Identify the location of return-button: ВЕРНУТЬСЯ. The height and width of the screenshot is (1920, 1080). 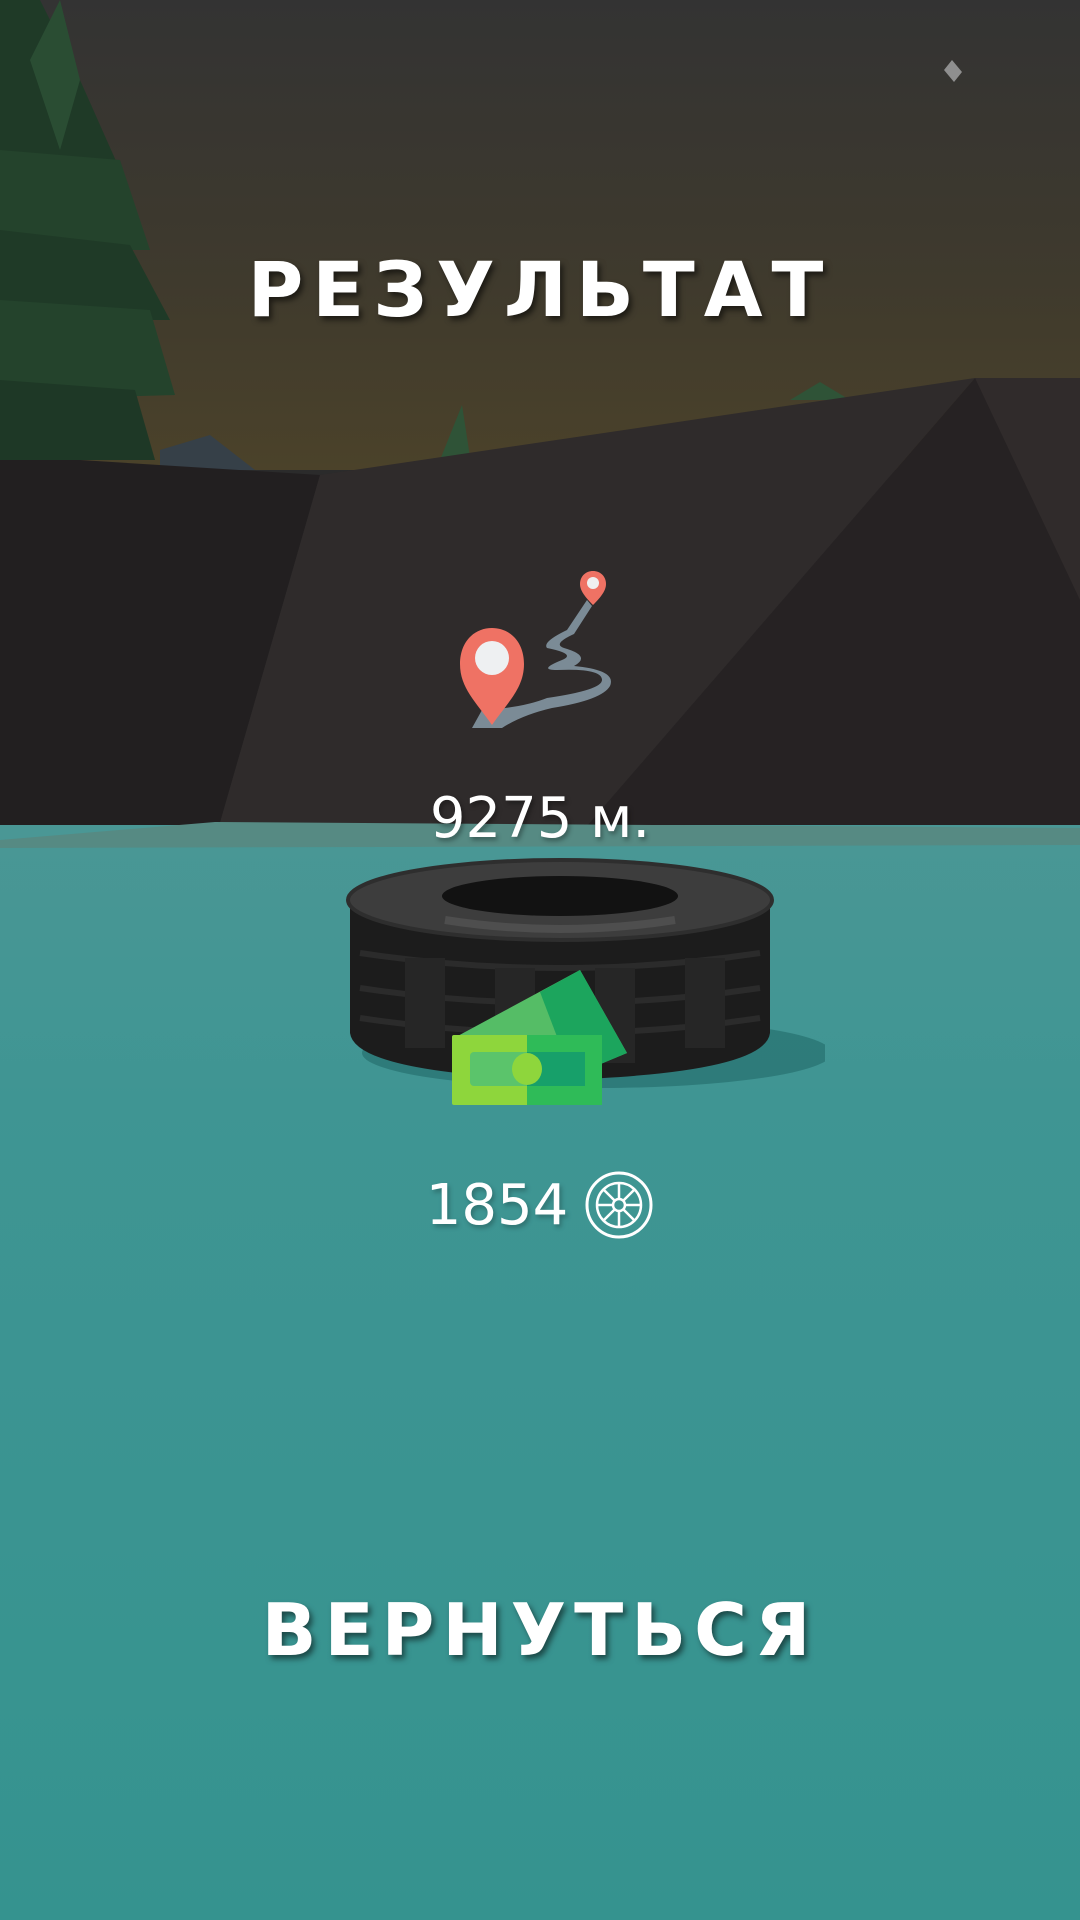
(540, 1630).